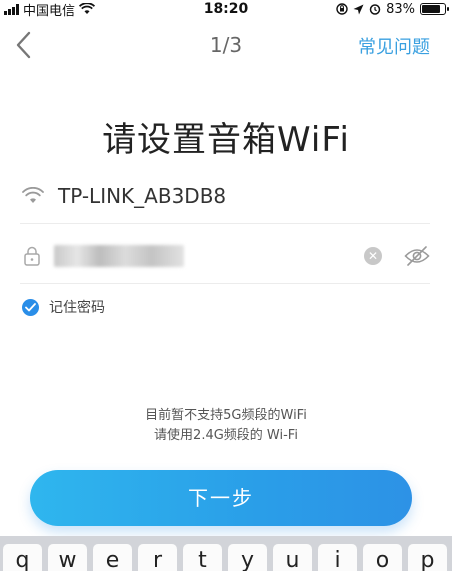 The image size is (452, 571). I want to click on location-icon, so click(358, 9).